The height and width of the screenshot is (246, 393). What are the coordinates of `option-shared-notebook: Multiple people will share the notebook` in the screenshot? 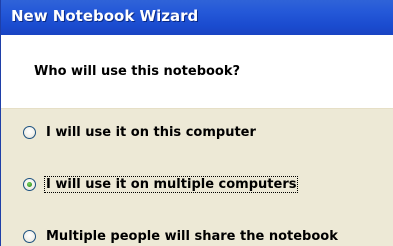 It's located at (181, 236).